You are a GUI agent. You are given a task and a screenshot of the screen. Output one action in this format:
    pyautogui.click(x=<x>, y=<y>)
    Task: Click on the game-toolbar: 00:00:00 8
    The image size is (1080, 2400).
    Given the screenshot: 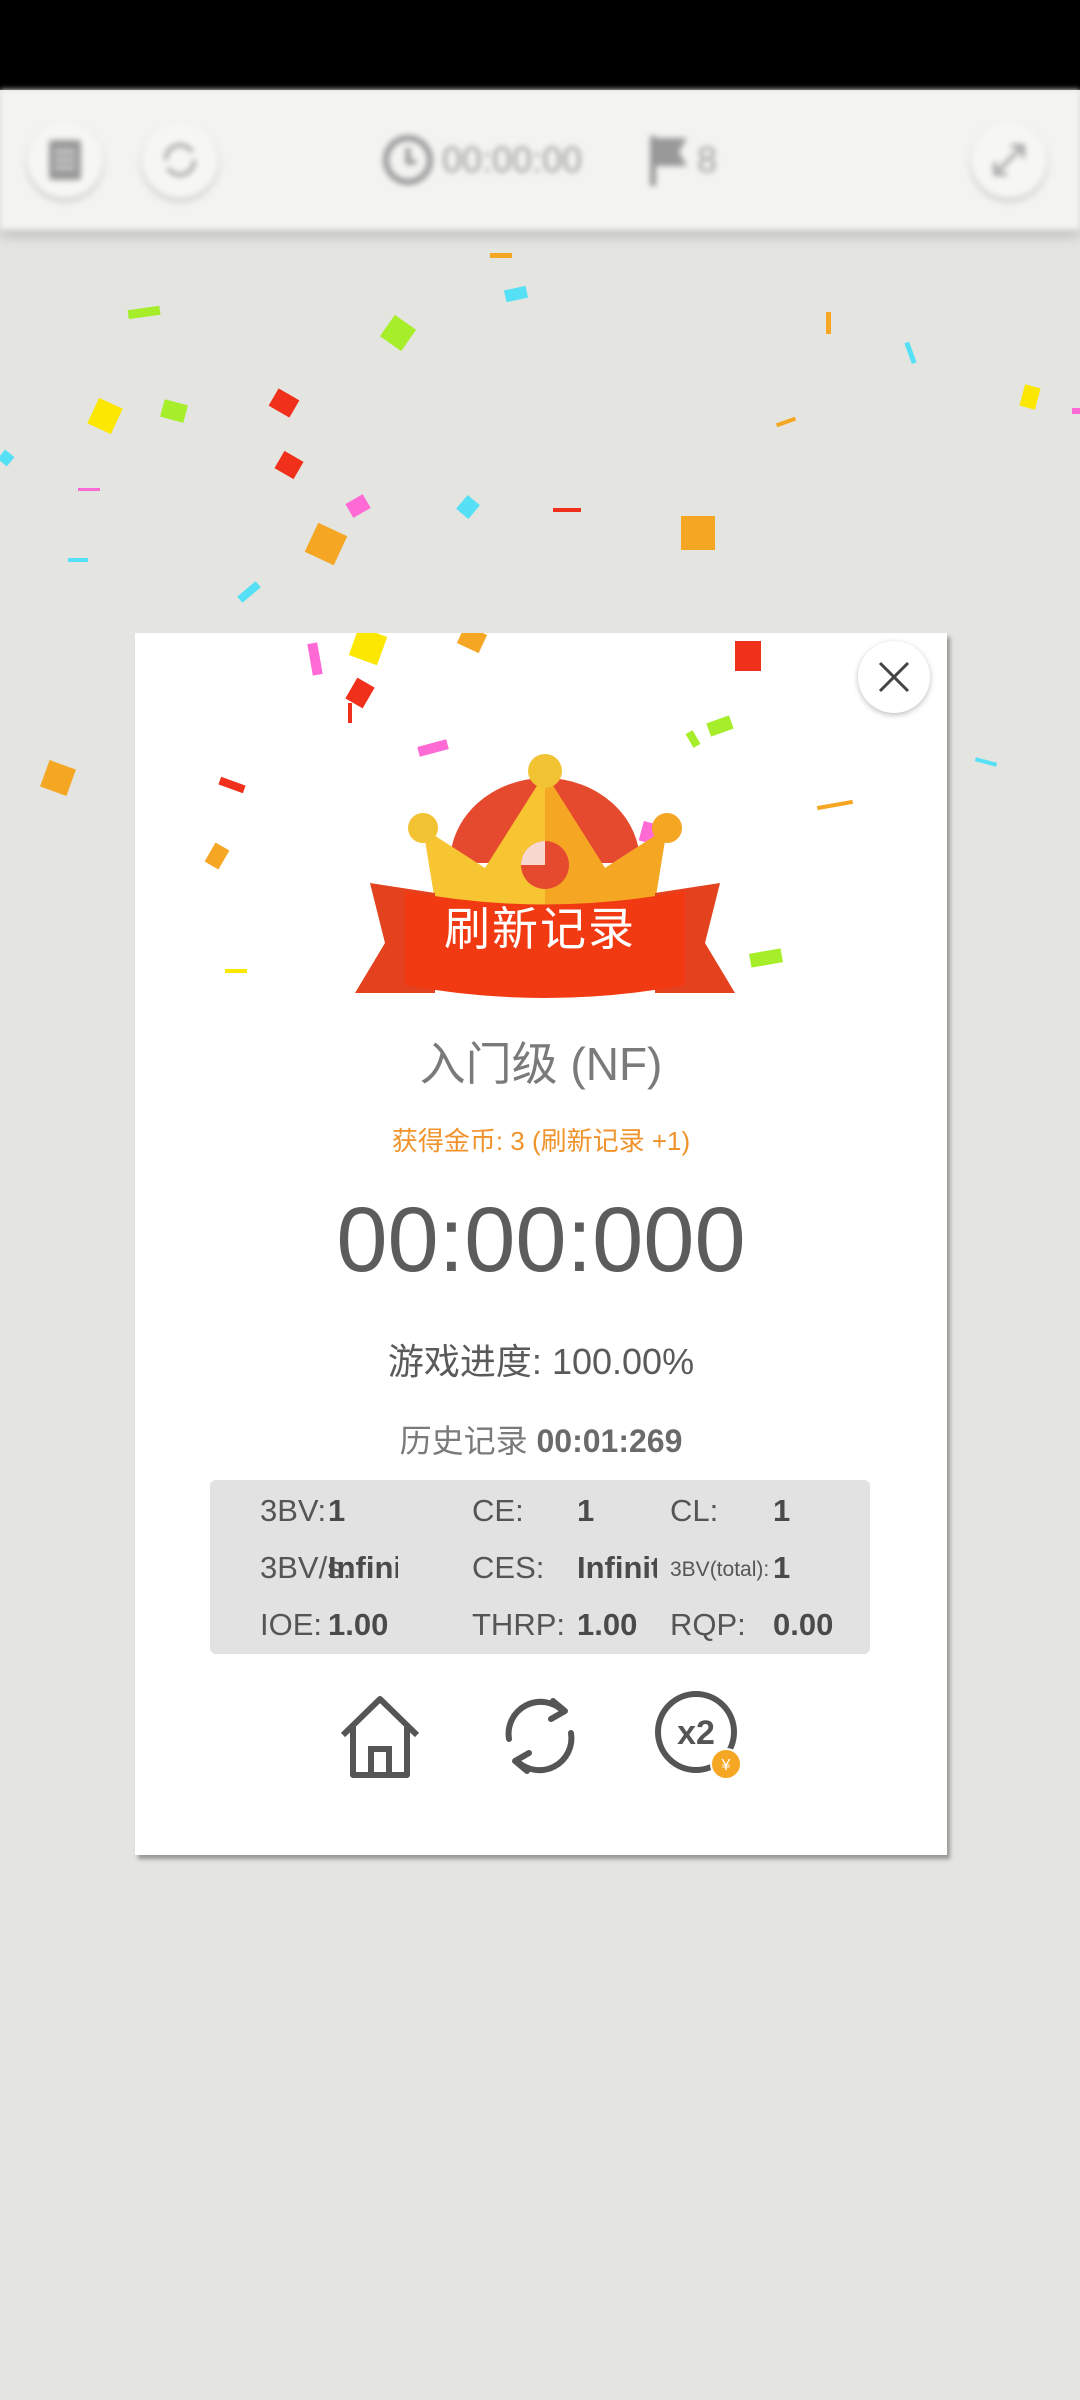 What is the action you would take?
    pyautogui.click(x=540, y=160)
    